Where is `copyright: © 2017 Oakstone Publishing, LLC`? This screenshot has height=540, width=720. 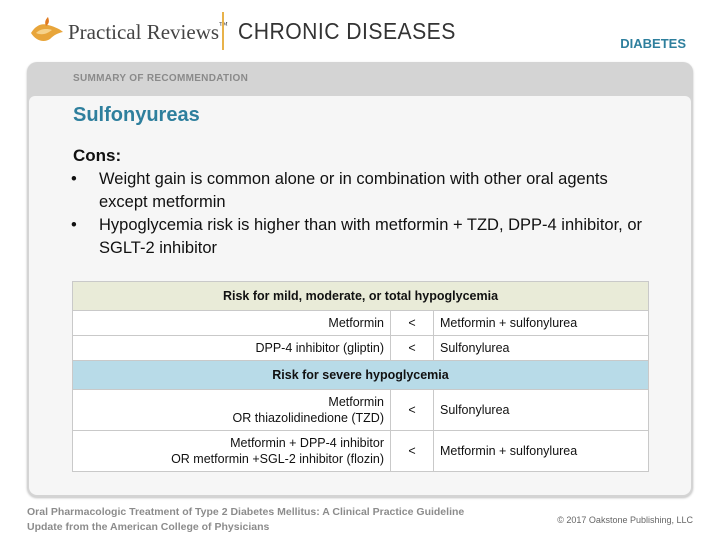
copyright: © 2017 Oakstone Publishing, LLC is located at coordinates (625, 520).